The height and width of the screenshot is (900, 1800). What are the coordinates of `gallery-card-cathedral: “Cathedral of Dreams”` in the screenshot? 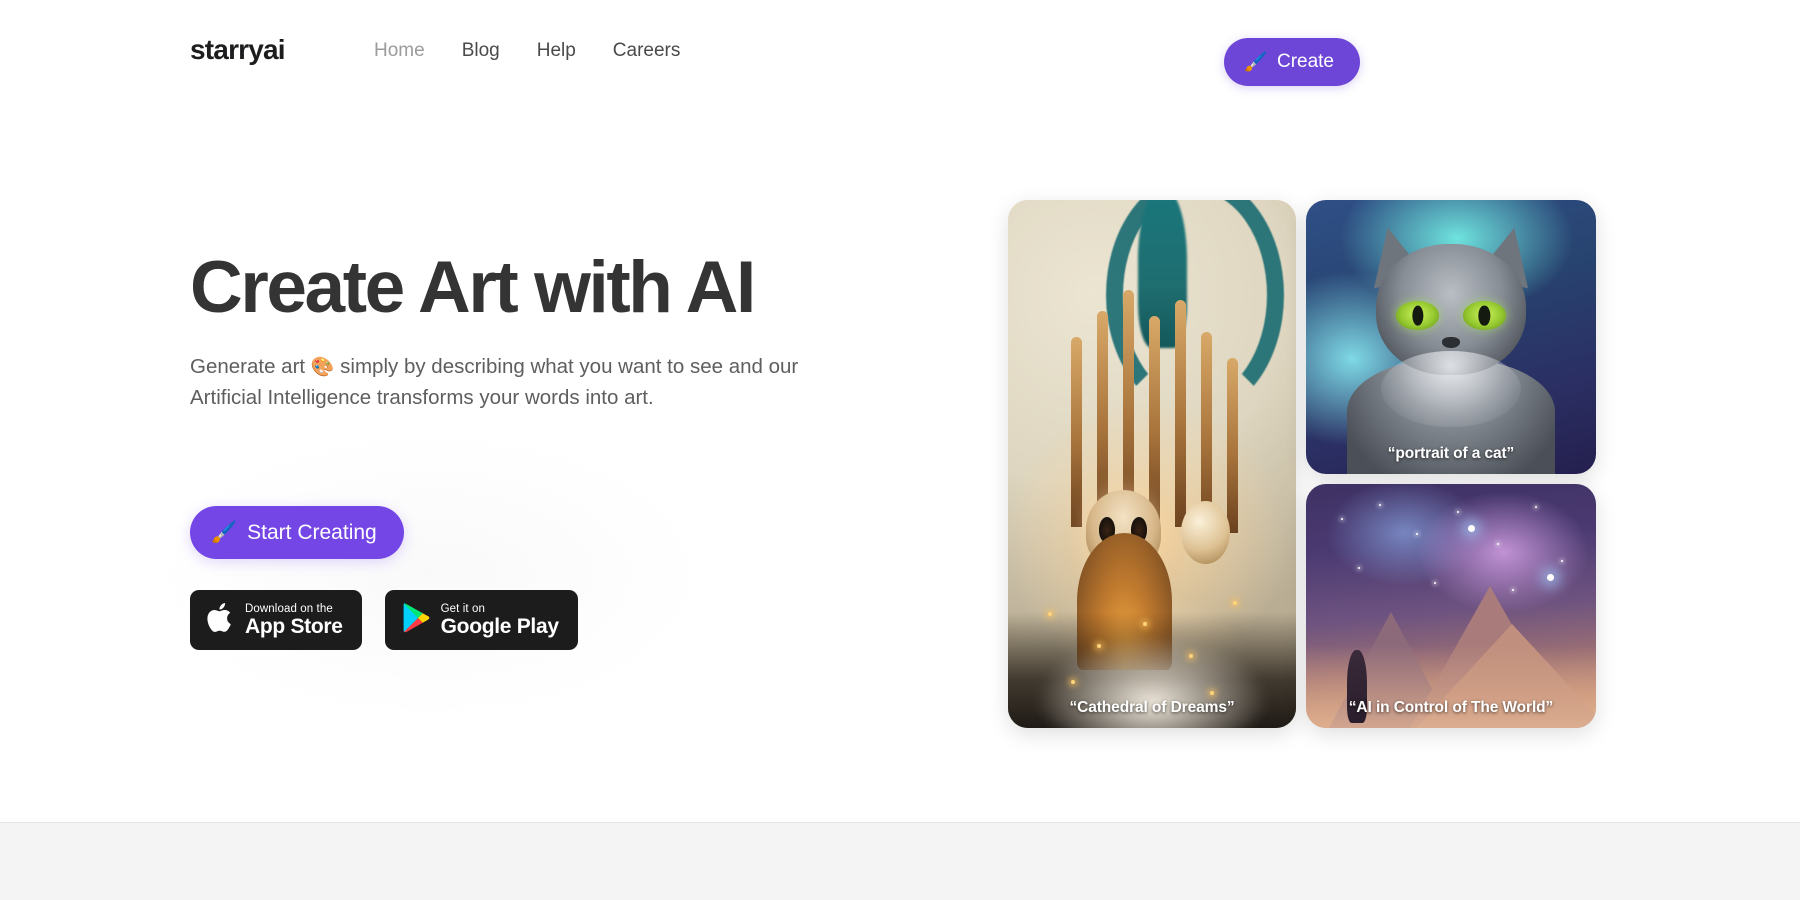 It's located at (1152, 464).